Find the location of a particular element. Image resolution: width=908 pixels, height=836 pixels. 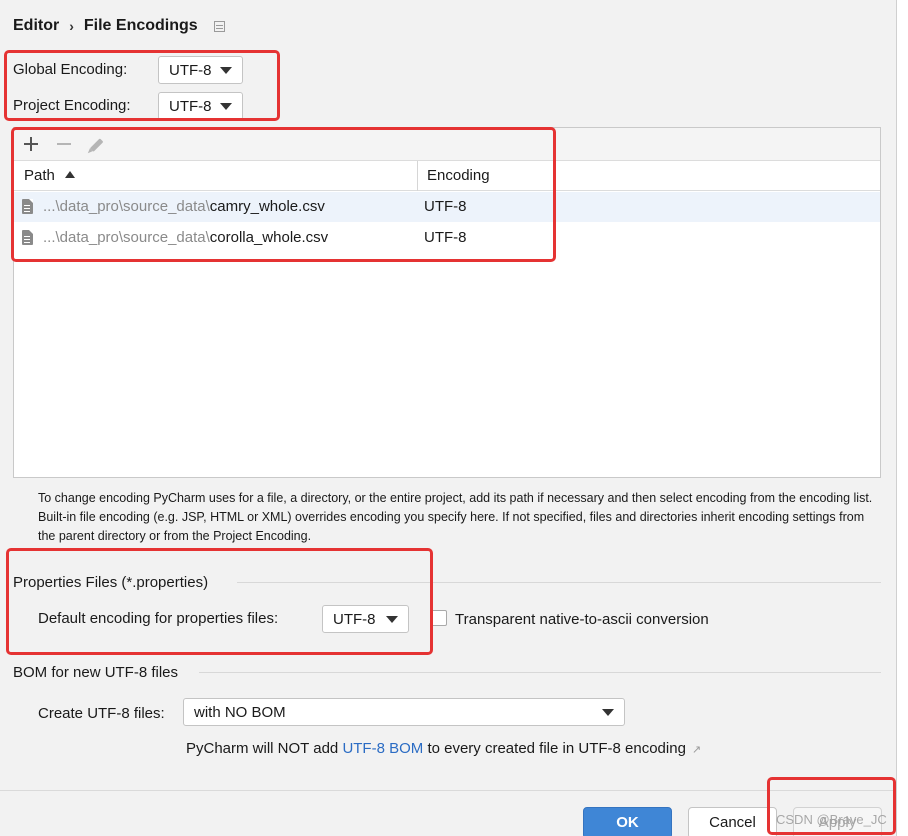

external-link-icon: ↗ is located at coordinates (696, 750).